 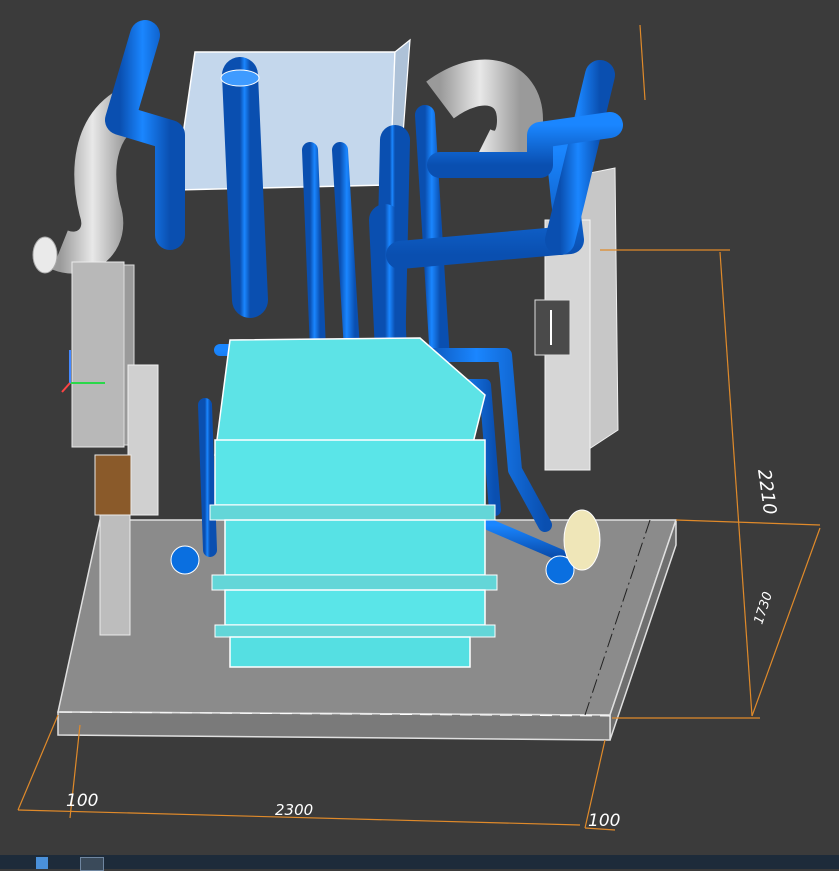 What do you see at coordinates (764, 608) in the screenshot?
I see `dim-depth-label: 1730` at bounding box center [764, 608].